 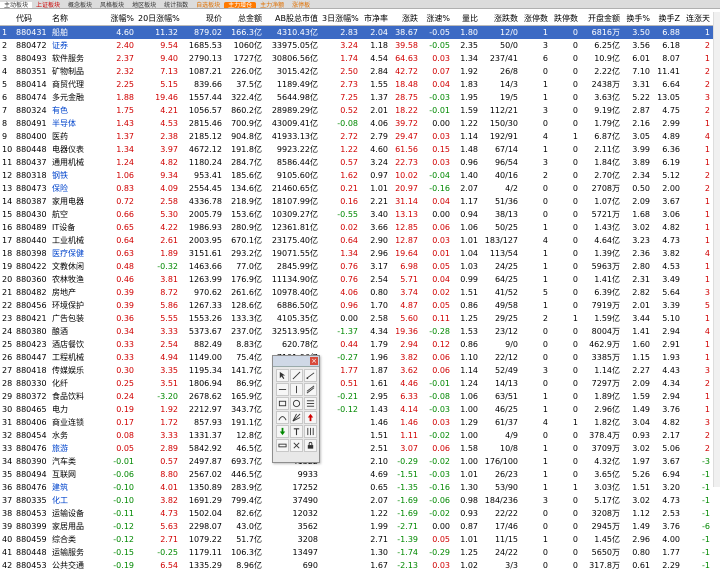 What do you see at coordinates (202, 19) in the screenshot?
I see `column-header: 现价` at bounding box center [202, 19].